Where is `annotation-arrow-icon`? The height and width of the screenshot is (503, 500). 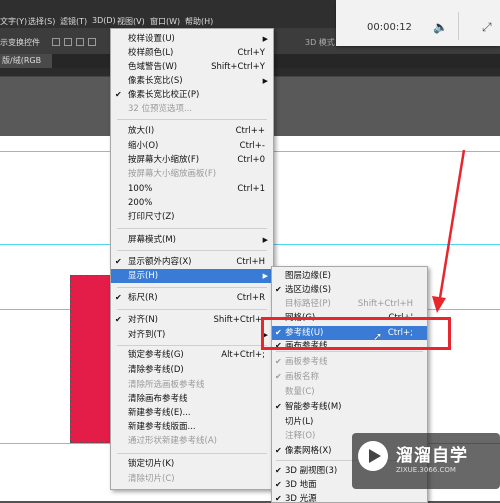
annotation-arrow-icon is located at coordinates (449, 231).